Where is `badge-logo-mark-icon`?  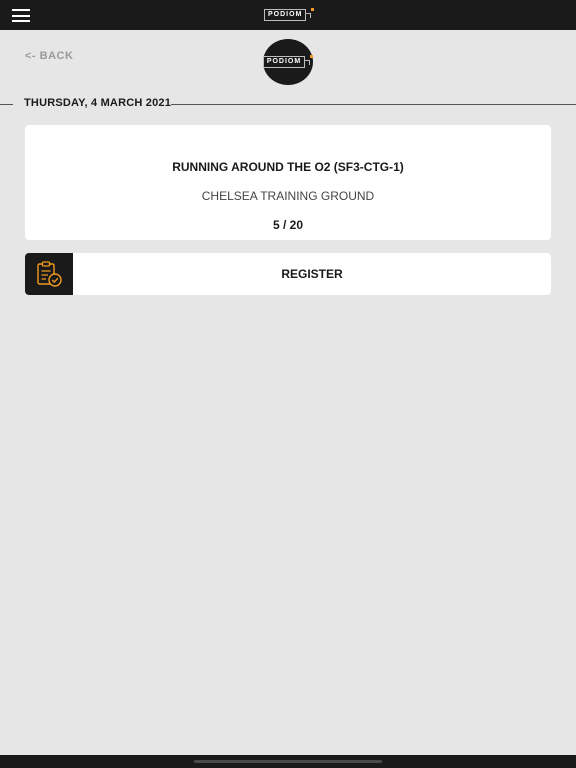 badge-logo-mark-icon is located at coordinates (309, 60).